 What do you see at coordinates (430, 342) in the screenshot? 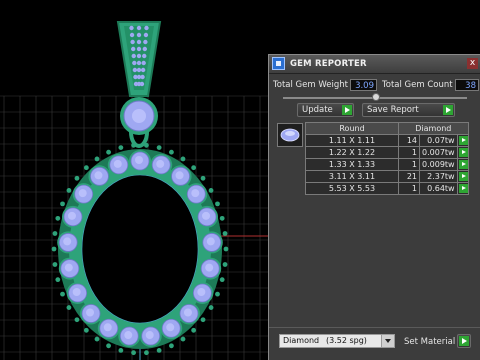
I see `set-material-label: Set Material` at bounding box center [430, 342].